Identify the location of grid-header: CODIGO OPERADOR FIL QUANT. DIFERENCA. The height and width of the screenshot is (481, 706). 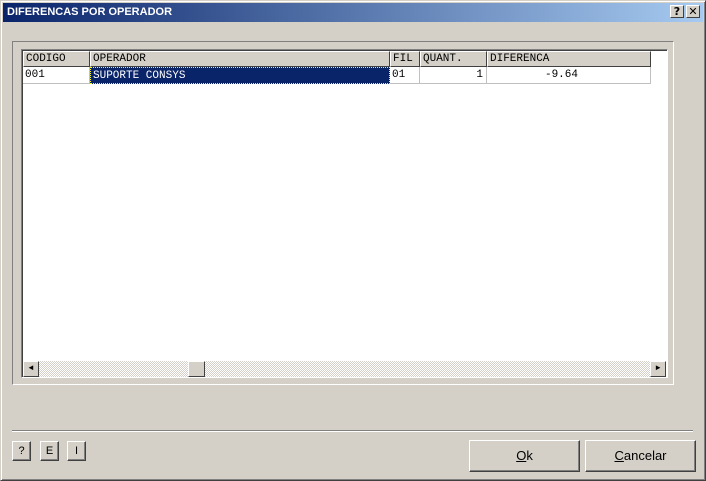
(345, 59).